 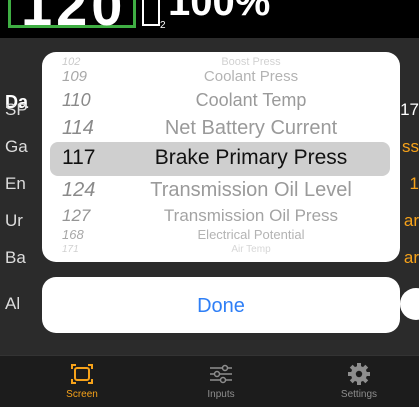 I want to click on done-label: Done, so click(x=221, y=306).